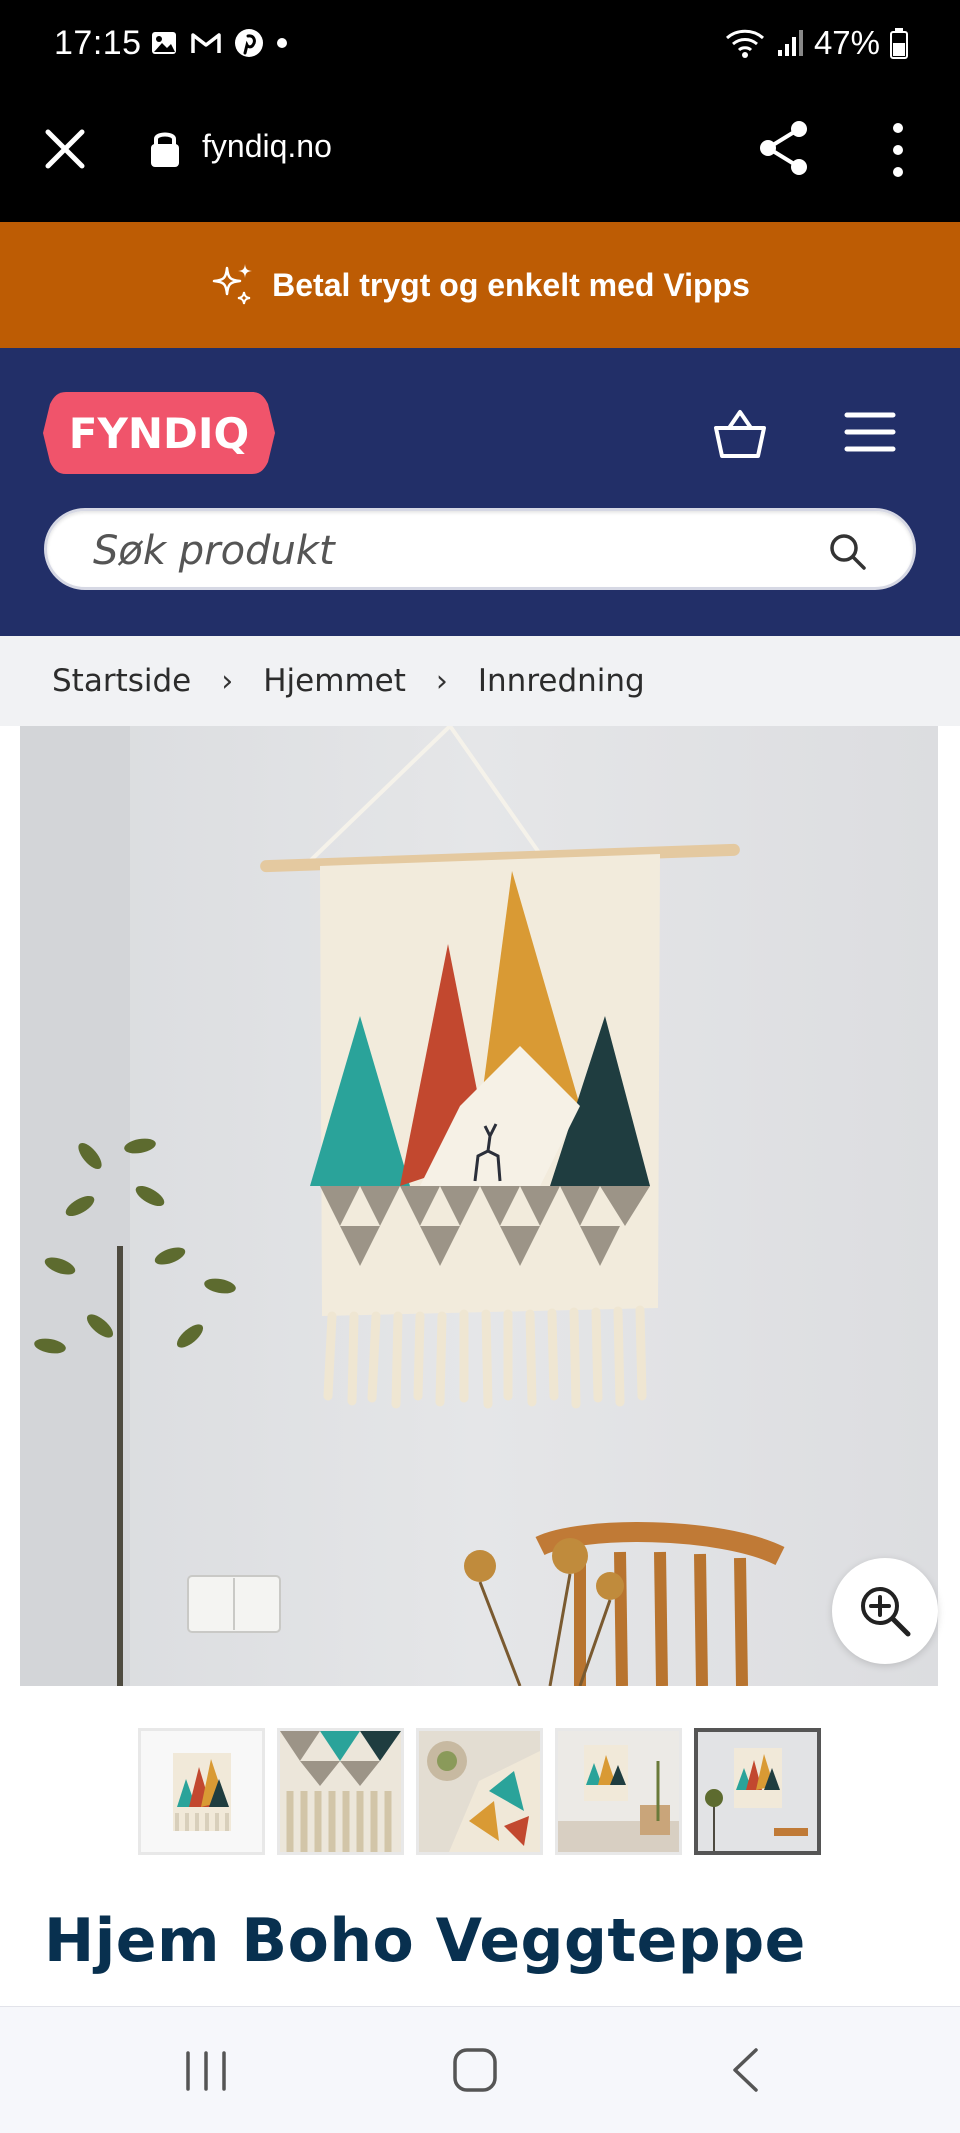  What do you see at coordinates (249, 43) in the screenshot?
I see `pinterest-notification-icon` at bounding box center [249, 43].